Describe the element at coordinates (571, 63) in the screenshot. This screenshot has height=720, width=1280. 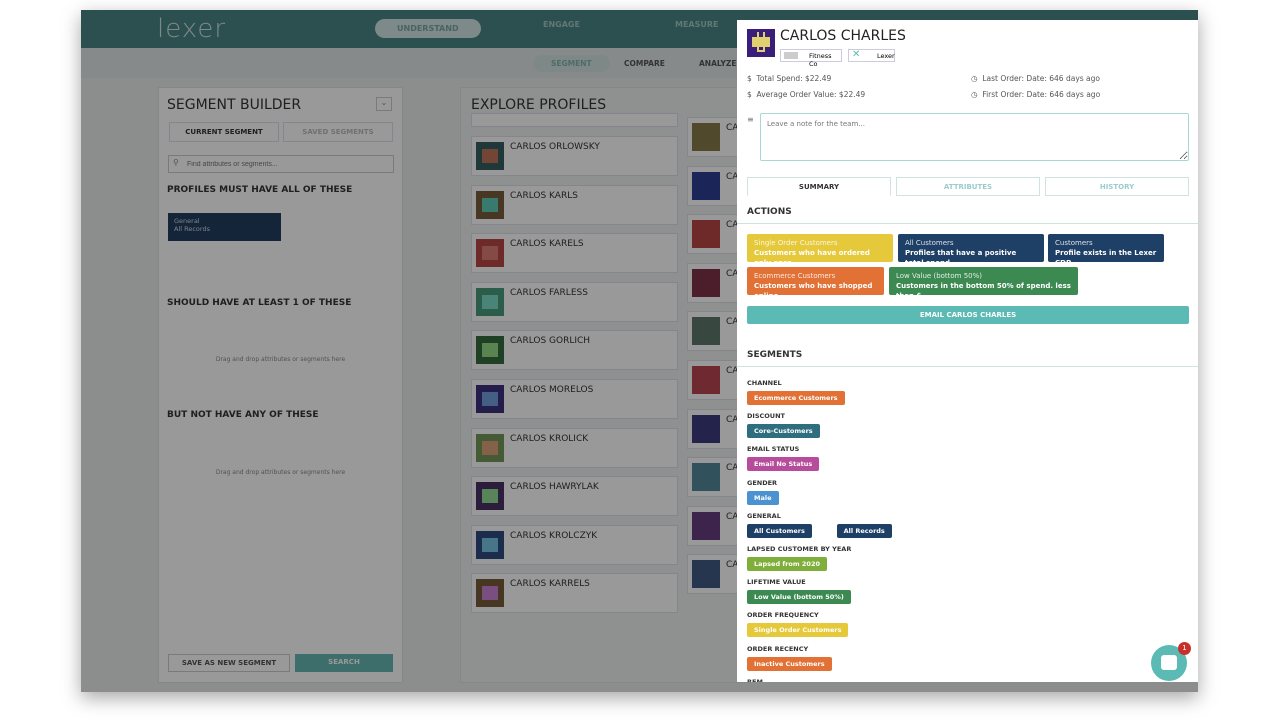
I see `subnav-segment: SEGMENT` at that location.